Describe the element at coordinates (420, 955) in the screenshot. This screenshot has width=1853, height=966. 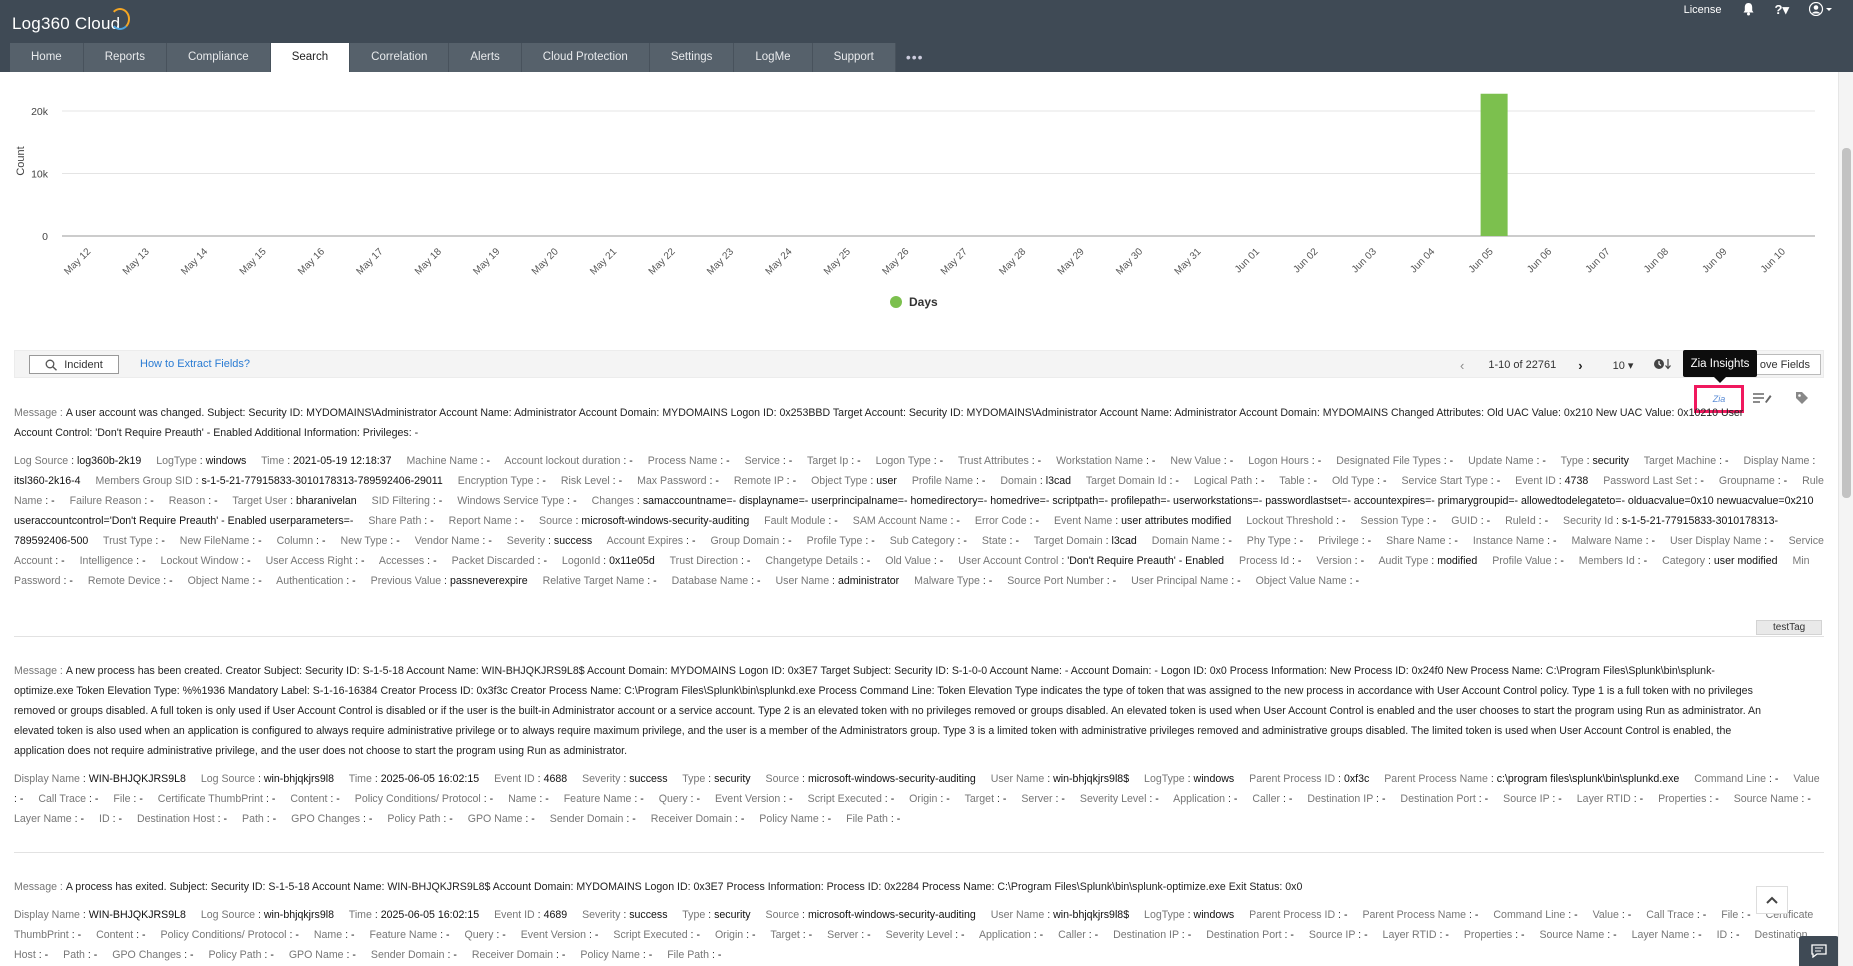
I see `log-field: Sender Domain : -` at that location.